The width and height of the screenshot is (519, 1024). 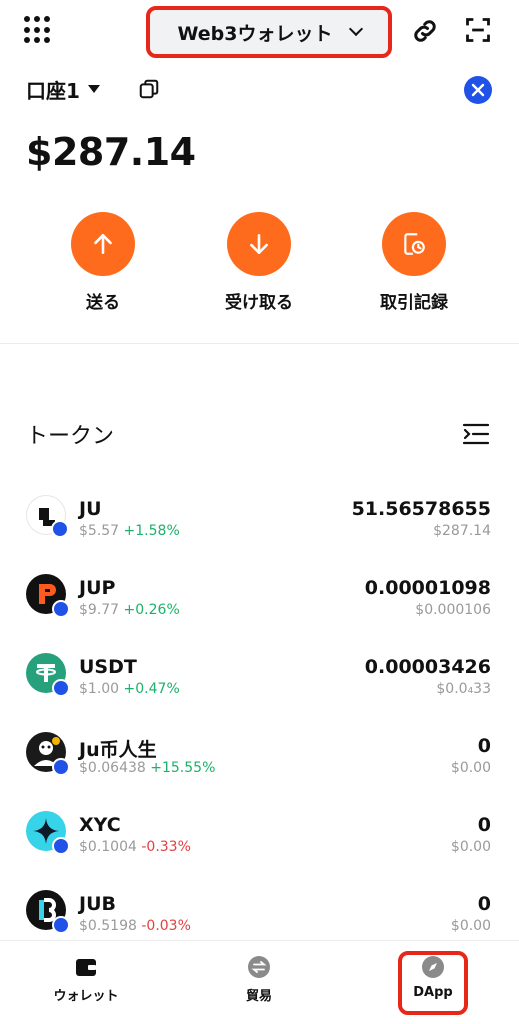 I want to click on token-amount: 51.56578655, so click(x=421, y=509).